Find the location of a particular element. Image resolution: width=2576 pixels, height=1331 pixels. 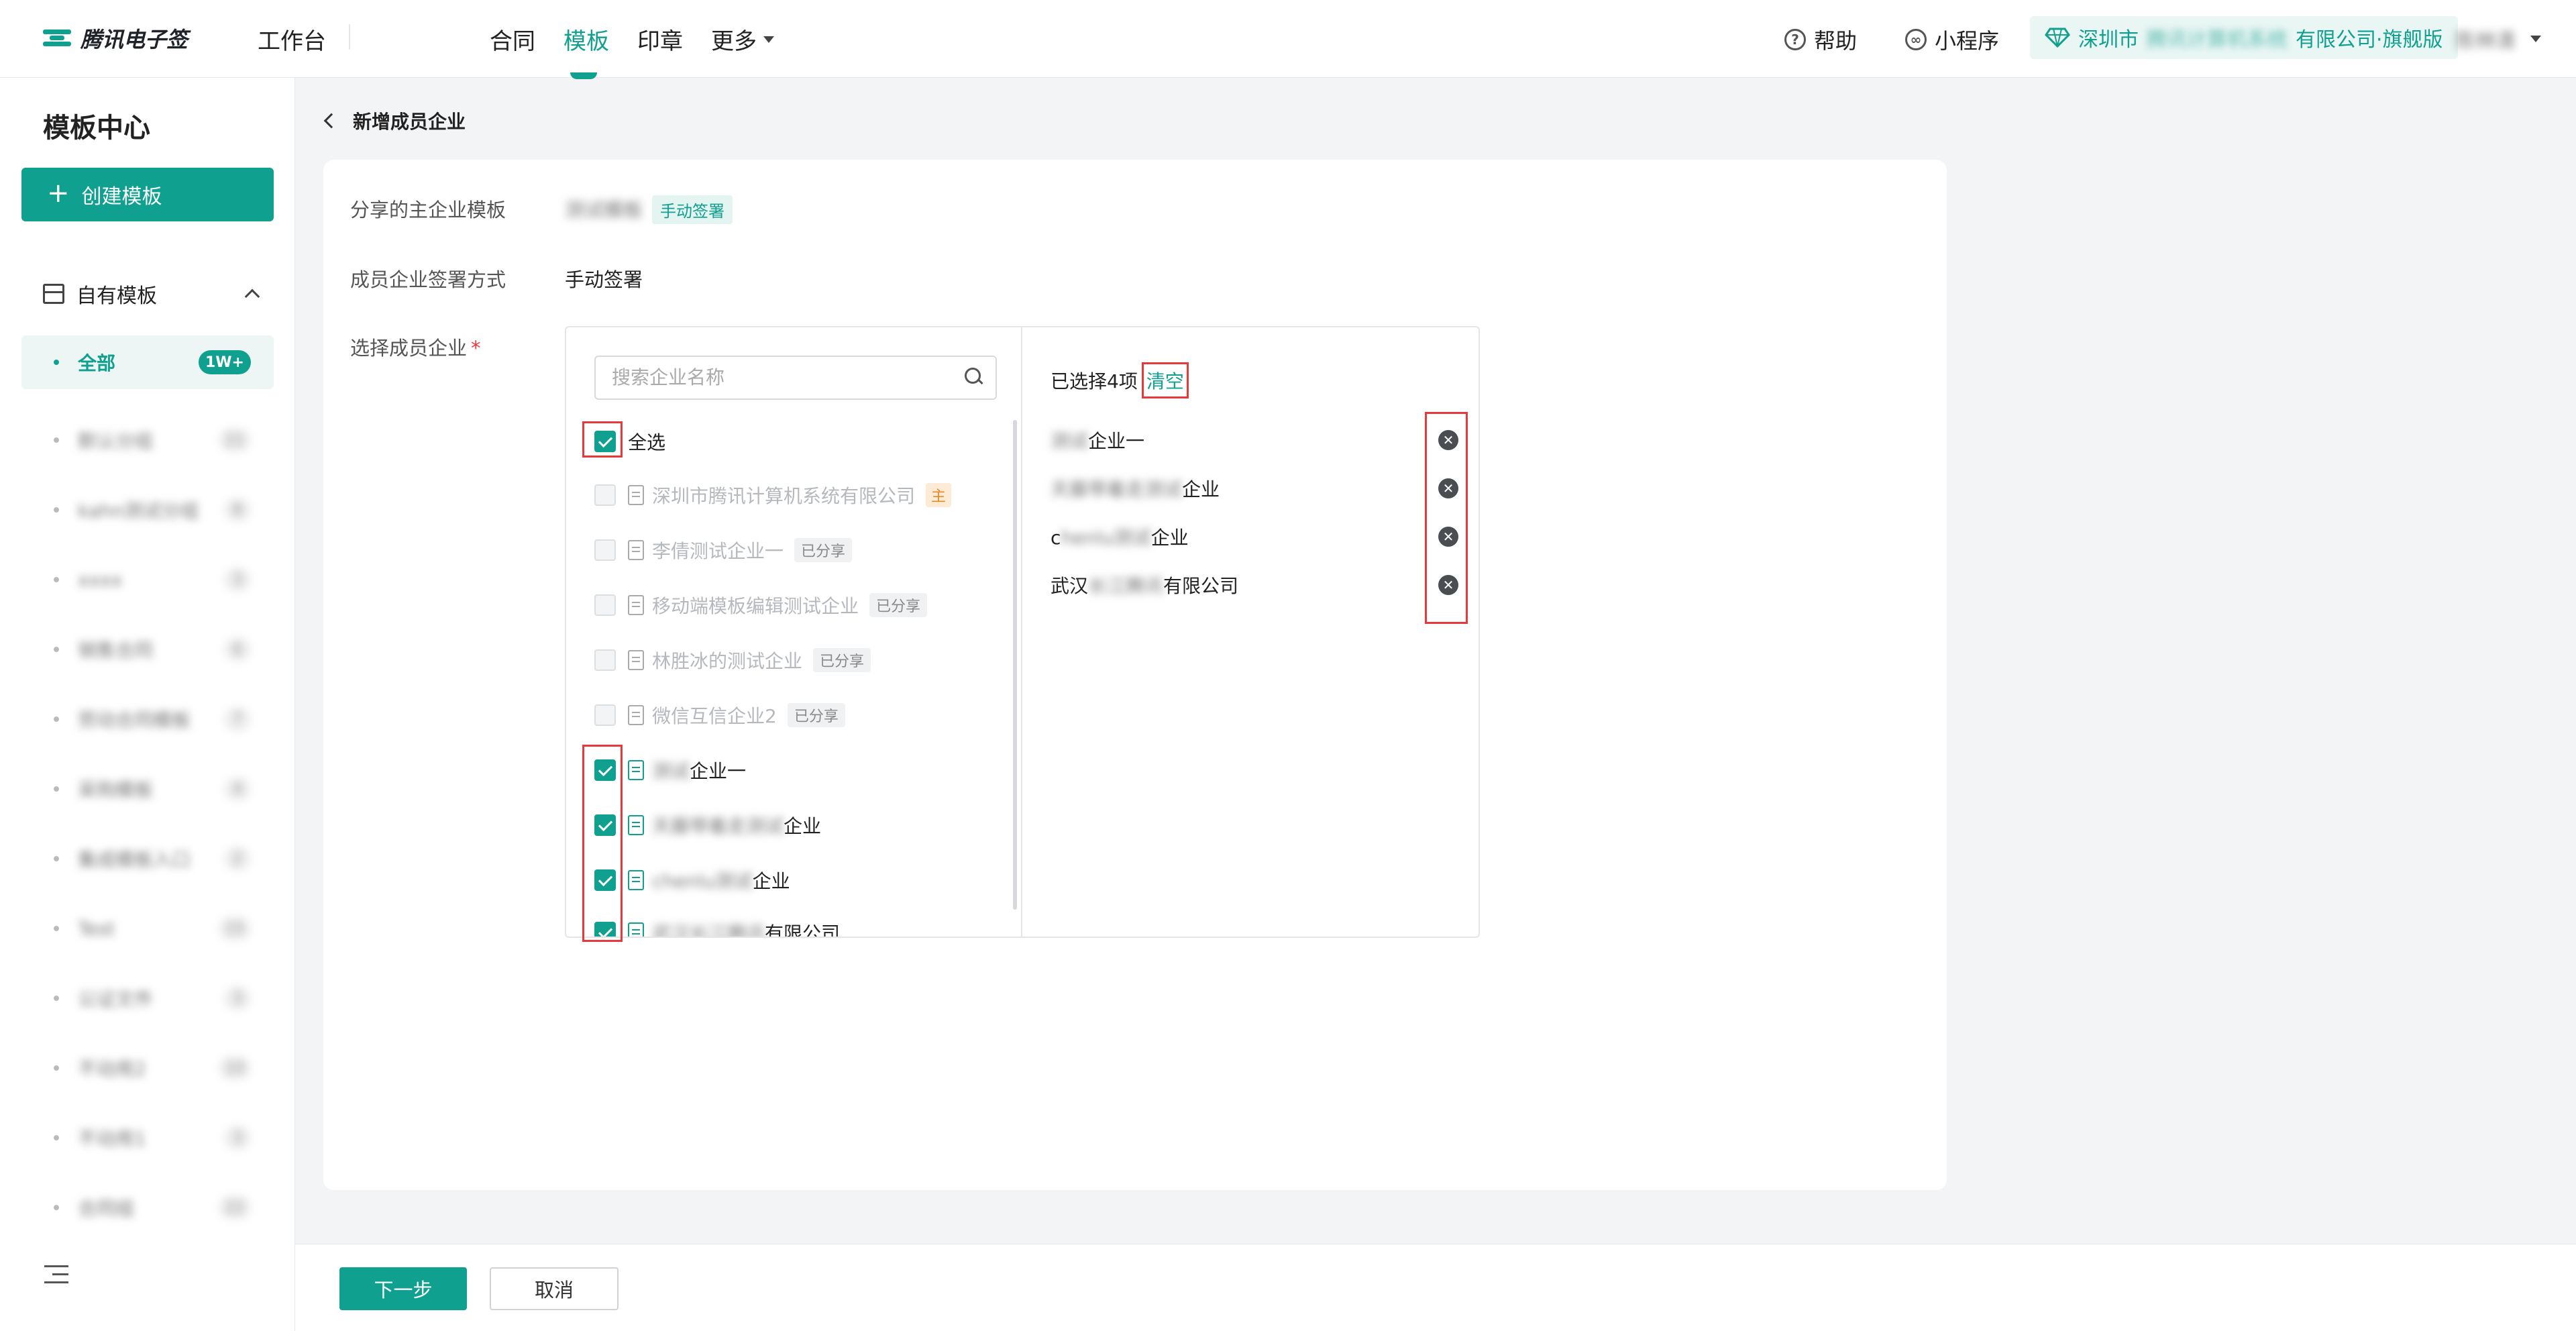

select-all-label: 全选 is located at coordinates (647, 442).